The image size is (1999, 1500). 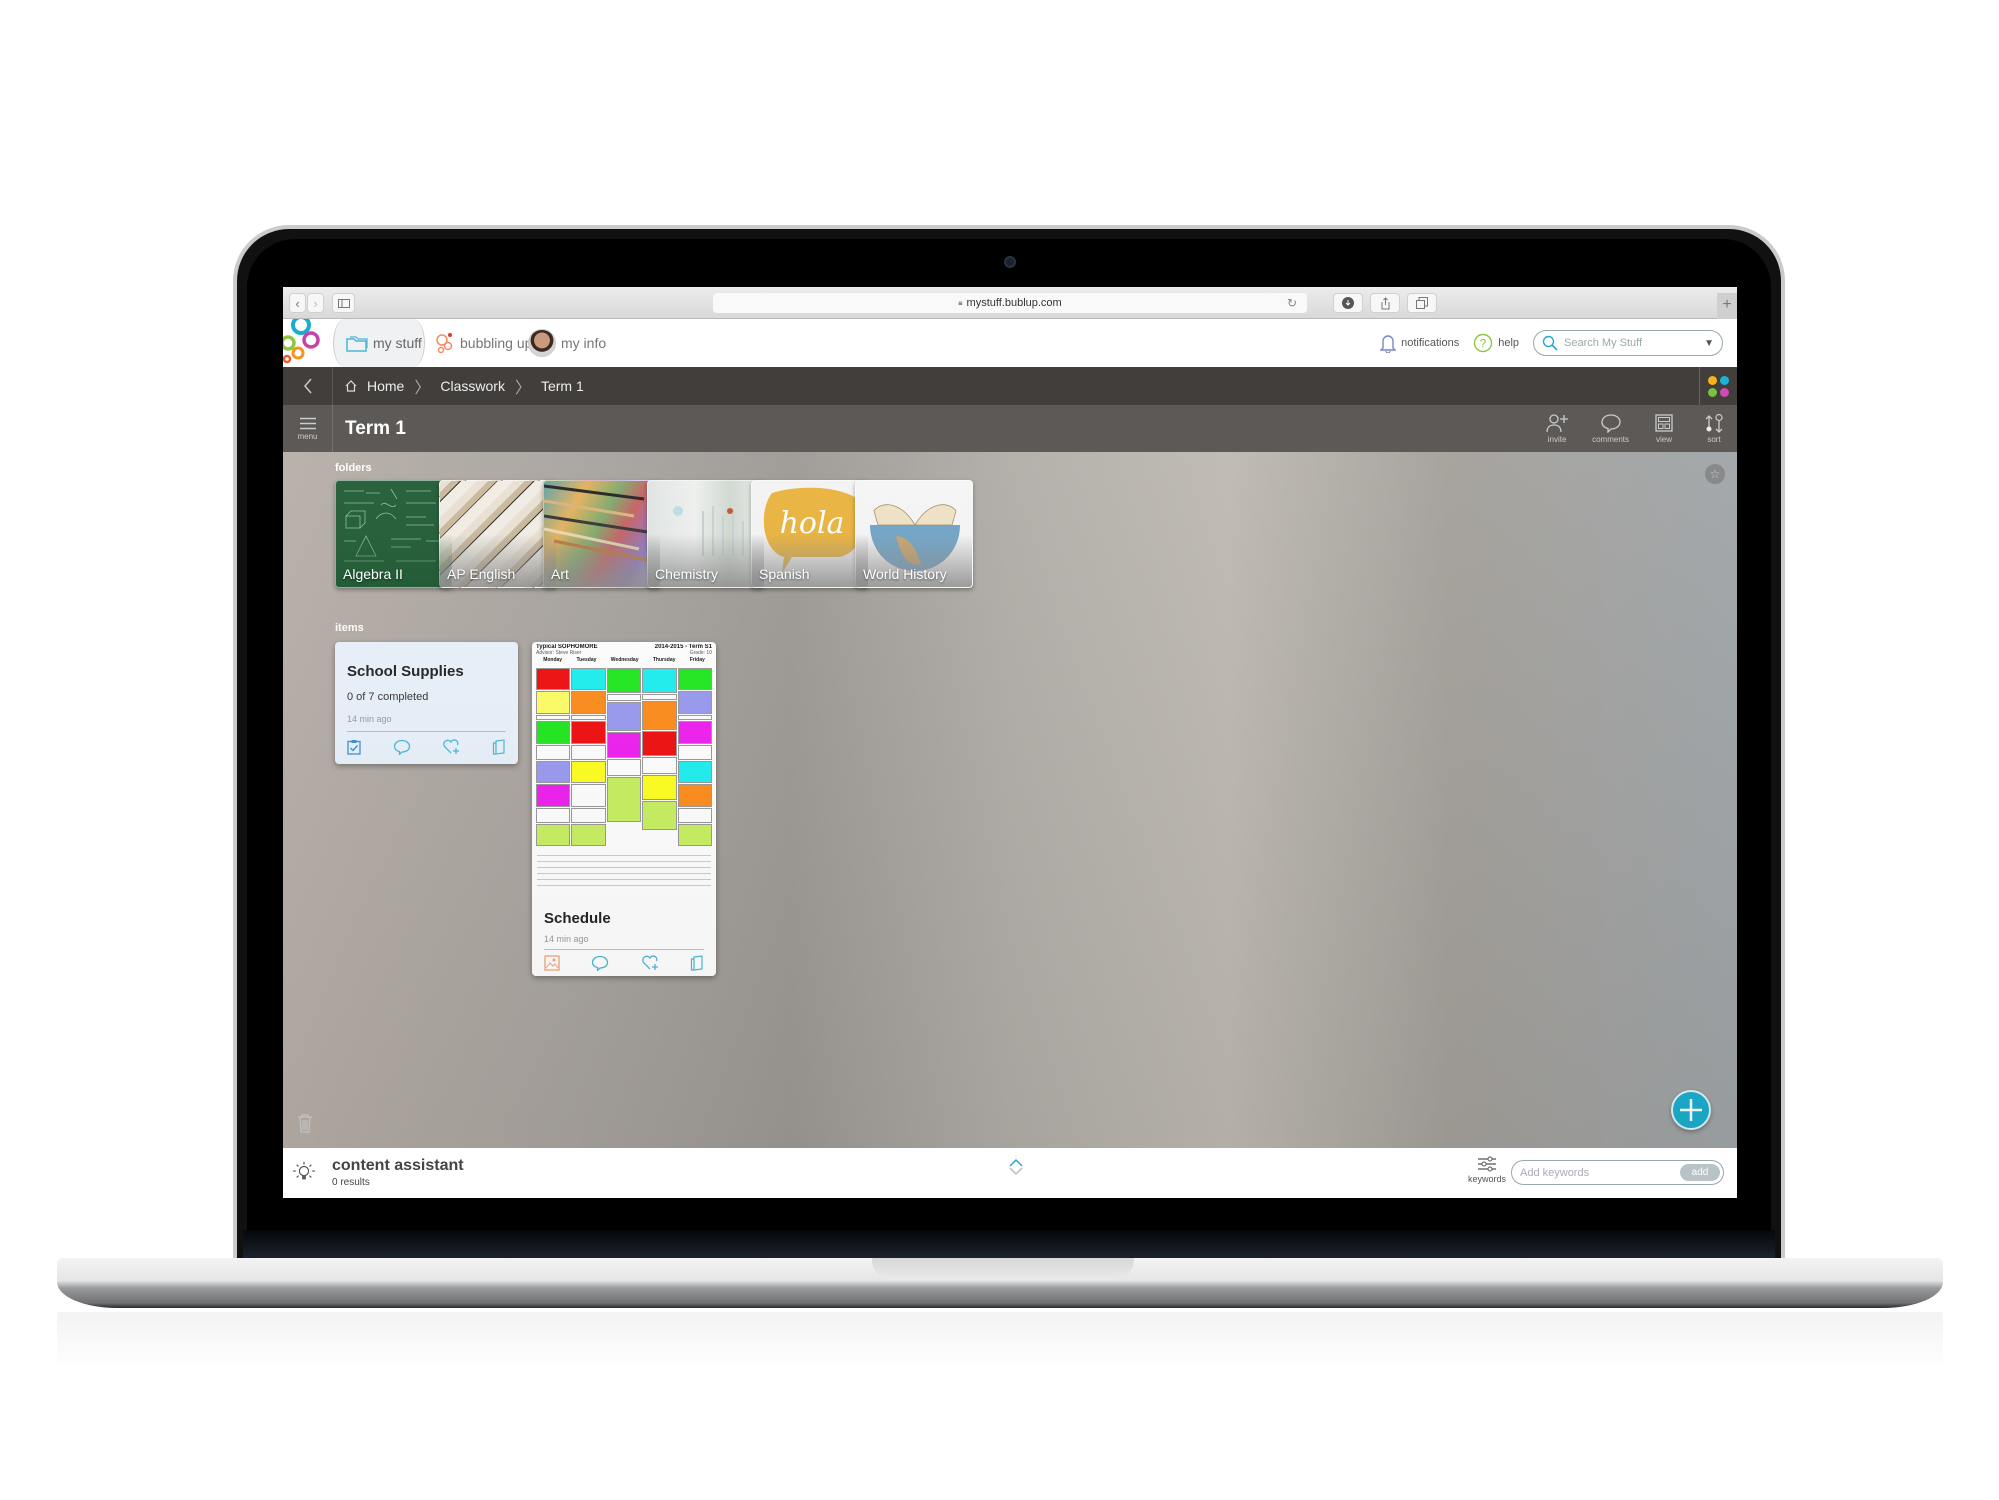 I want to click on title-bar: menu Term 1 invite comments view sort, so click(x=1010, y=428).